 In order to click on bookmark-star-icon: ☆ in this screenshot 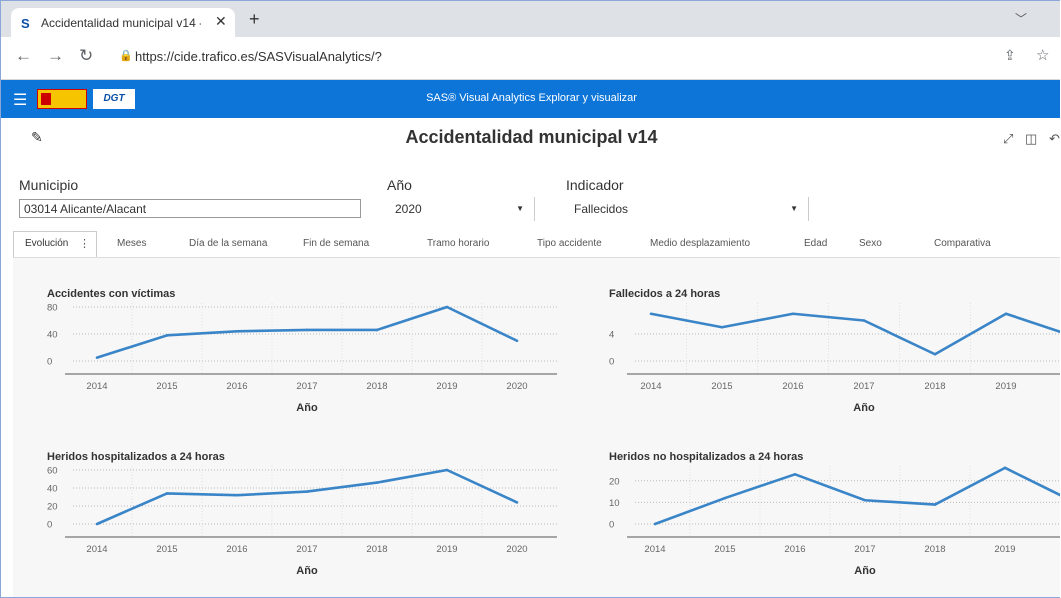, I will do `click(1042, 55)`.